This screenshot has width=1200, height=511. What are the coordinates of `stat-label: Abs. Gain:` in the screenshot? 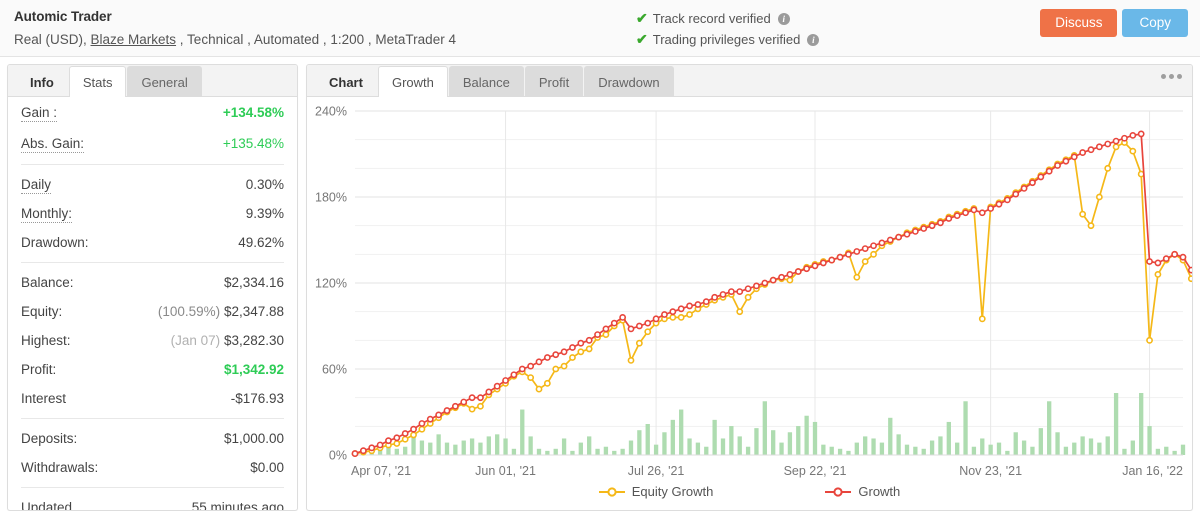 It's located at (53, 144).